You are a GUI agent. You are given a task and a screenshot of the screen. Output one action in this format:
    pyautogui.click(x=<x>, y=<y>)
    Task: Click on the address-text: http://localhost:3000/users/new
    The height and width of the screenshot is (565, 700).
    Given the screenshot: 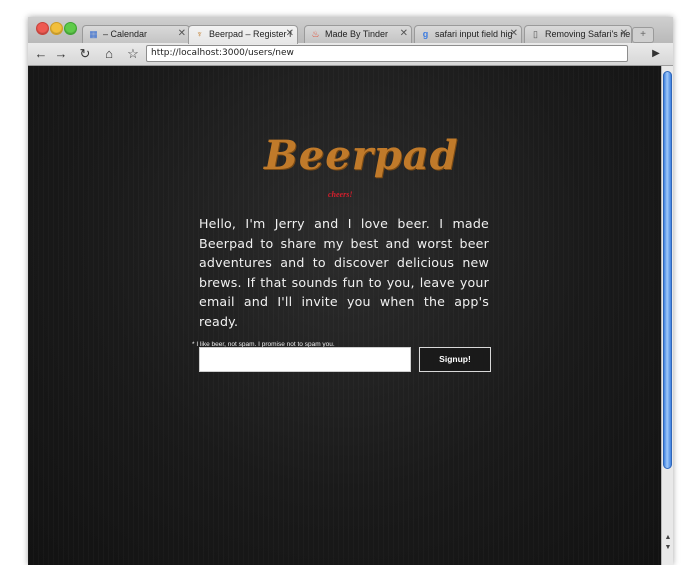 What is the action you would take?
    pyautogui.click(x=222, y=53)
    